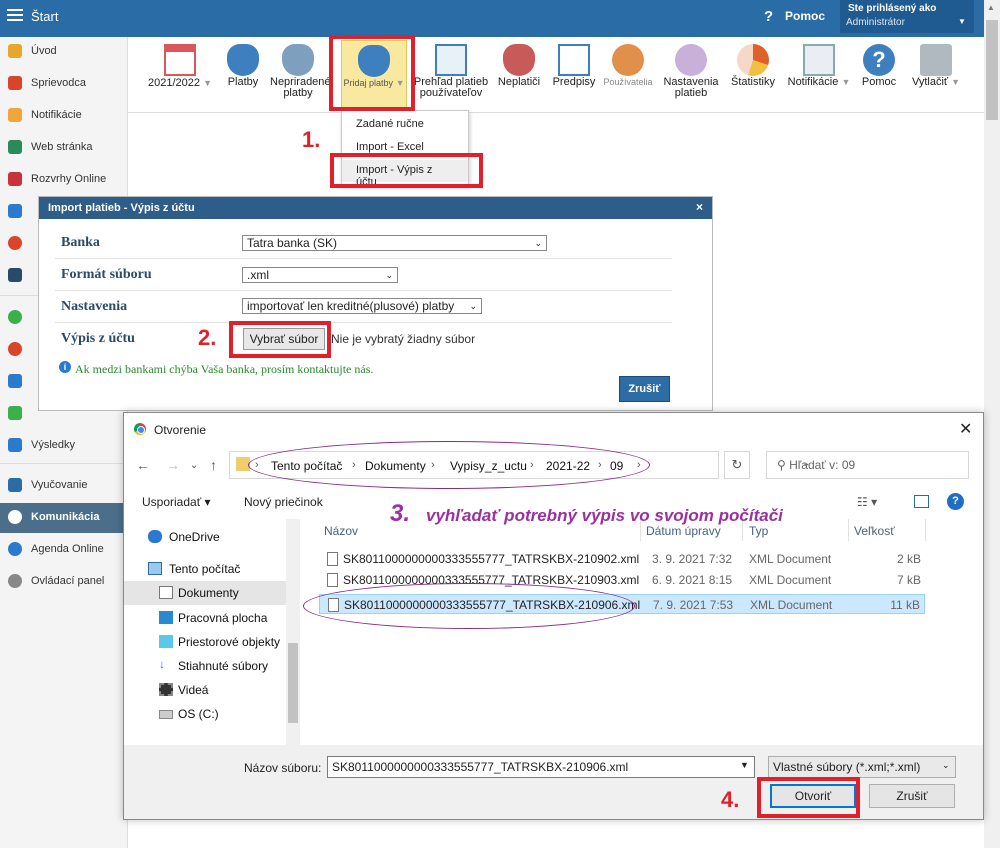 The height and width of the screenshot is (848, 1000). What do you see at coordinates (173, 465) in the screenshot?
I see `forward-icon: →` at bounding box center [173, 465].